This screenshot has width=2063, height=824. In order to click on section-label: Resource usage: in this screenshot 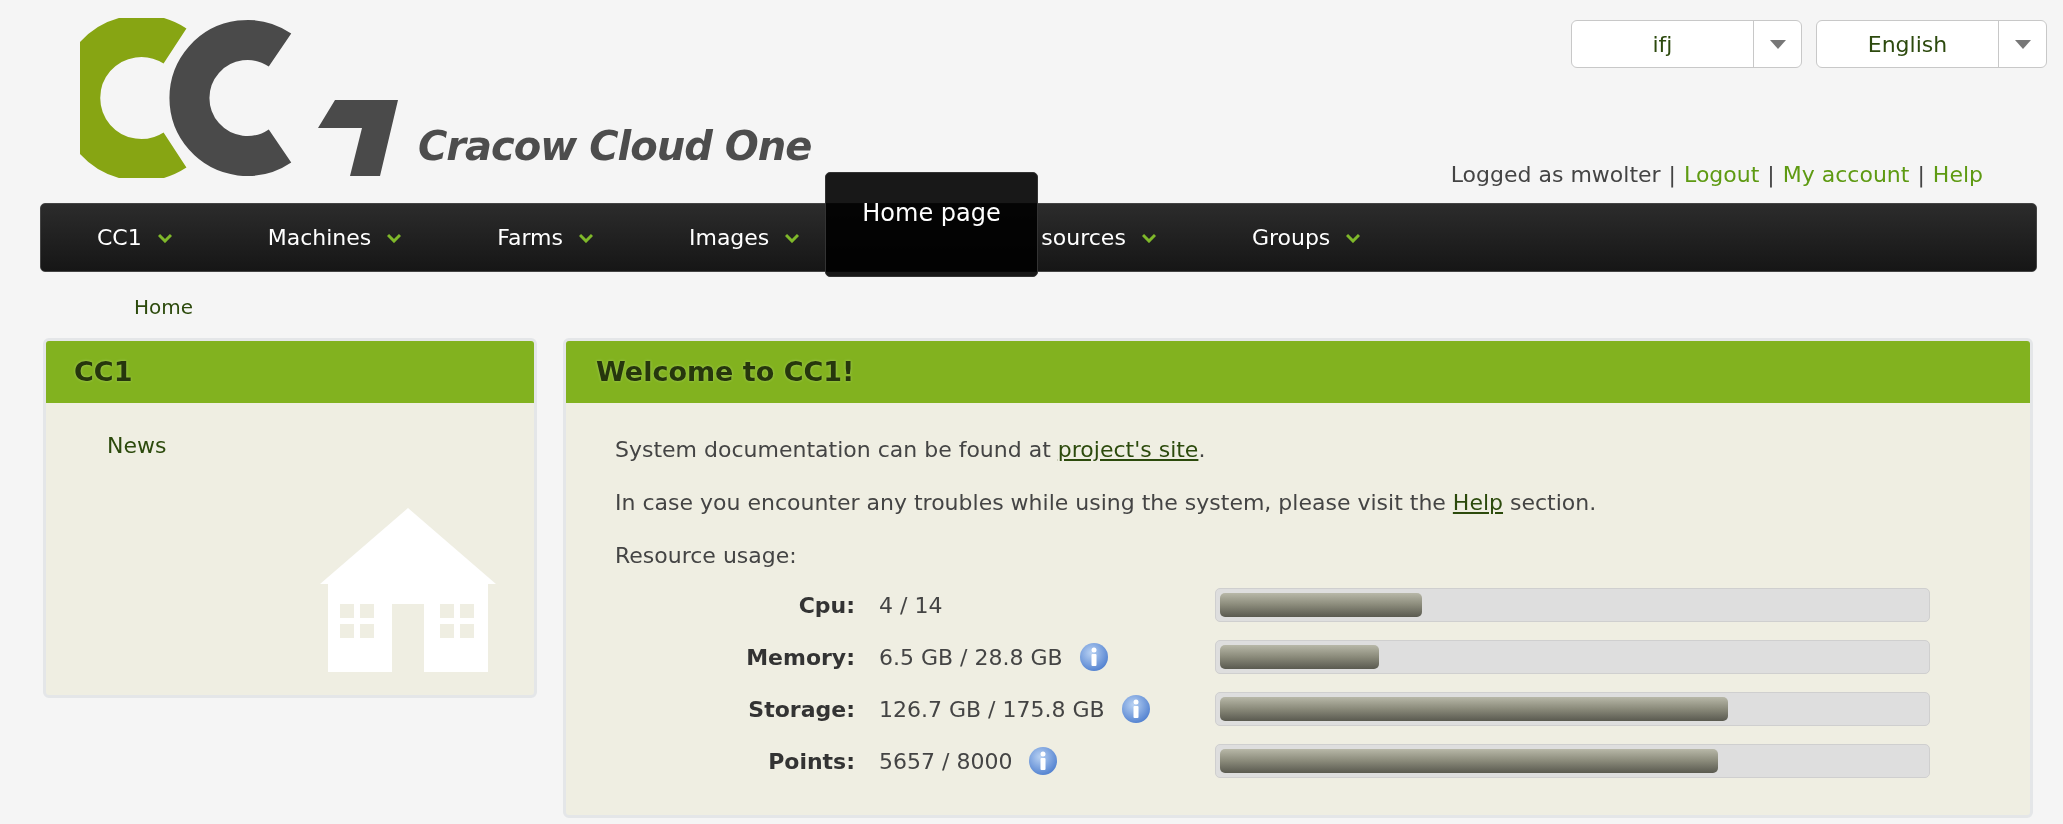, I will do `click(706, 556)`.